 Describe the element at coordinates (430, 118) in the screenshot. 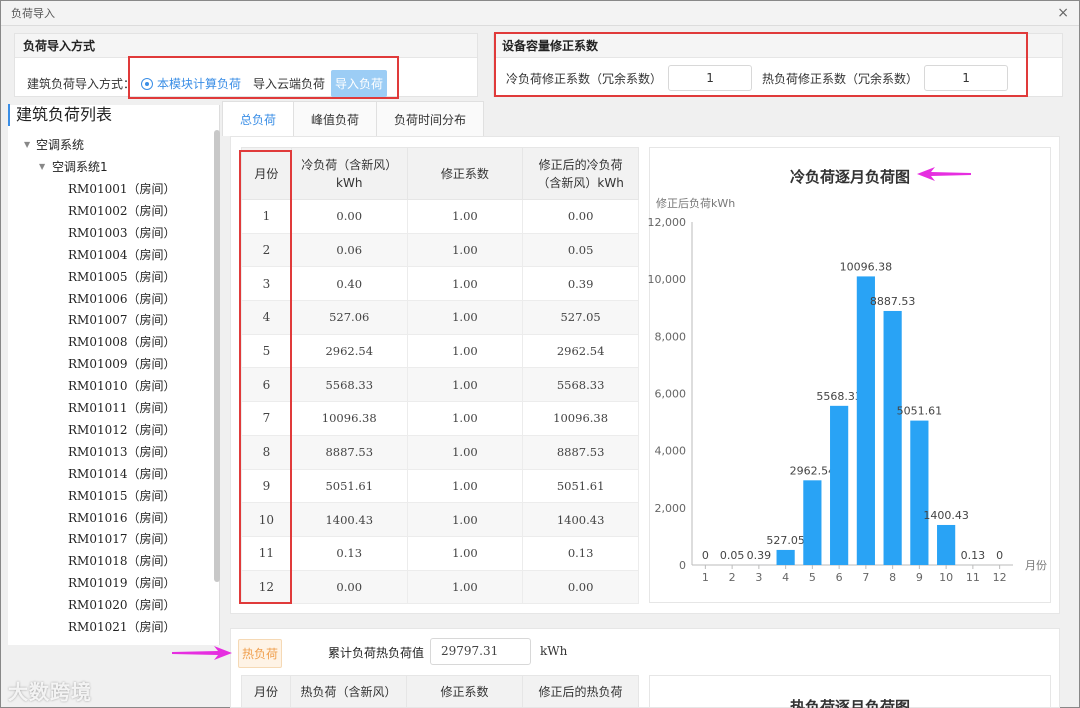

I see `tab-load-time-distribution: 负荷时间分布` at that location.